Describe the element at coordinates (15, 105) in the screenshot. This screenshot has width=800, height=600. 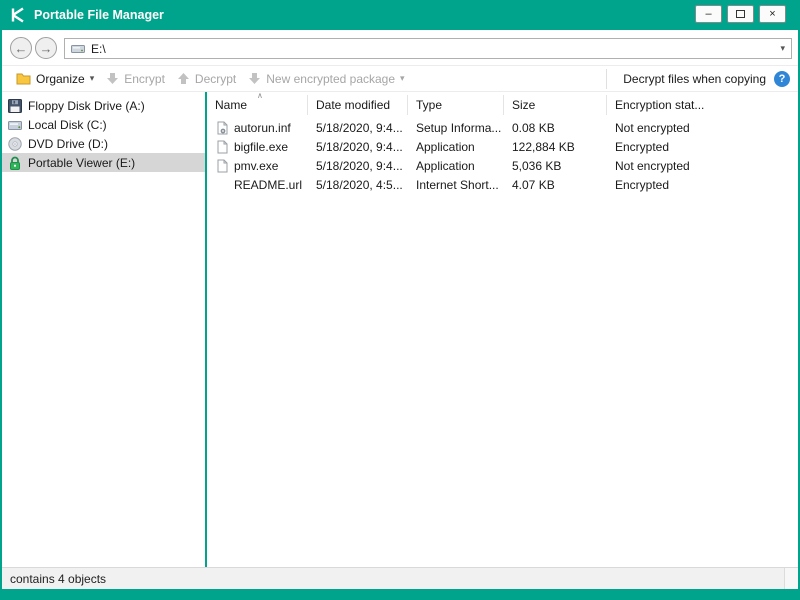
I see `floppy-disk-icon` at that location.